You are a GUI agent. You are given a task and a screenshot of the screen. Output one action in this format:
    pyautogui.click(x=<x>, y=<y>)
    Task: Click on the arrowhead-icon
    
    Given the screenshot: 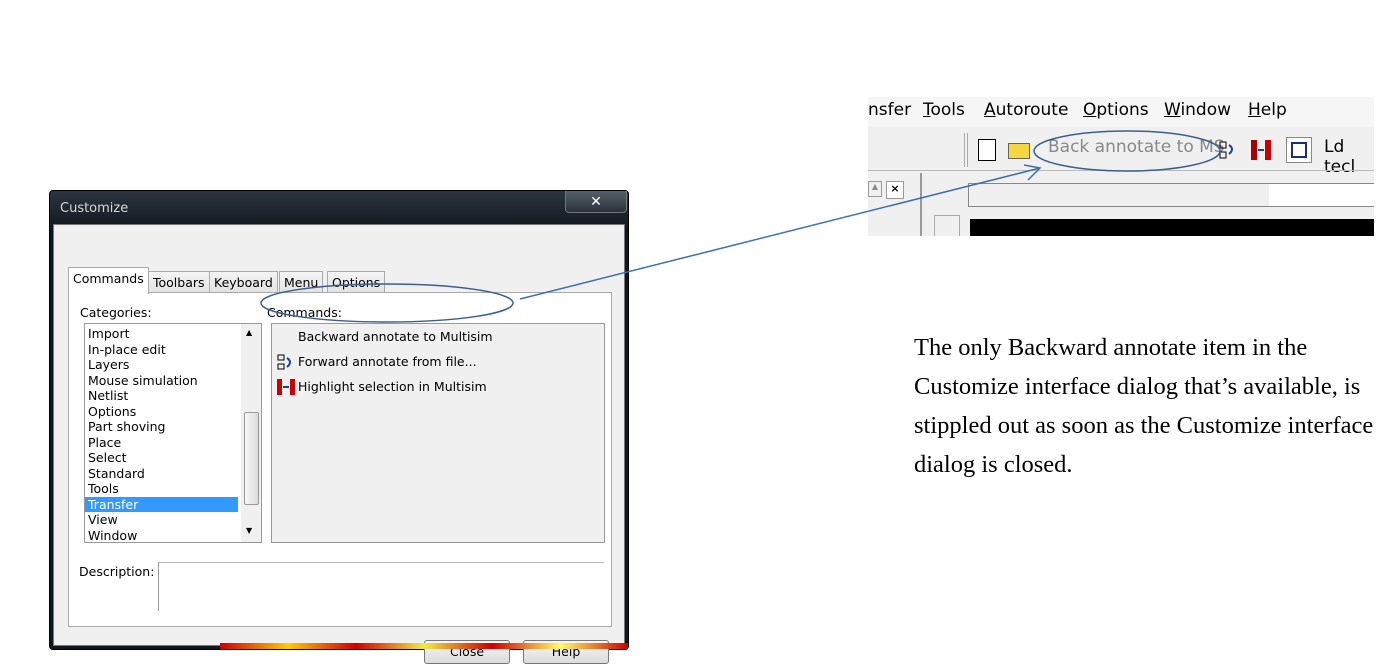 What is the action you would take?
    pyautogui.click(x=1032, y=172)
    